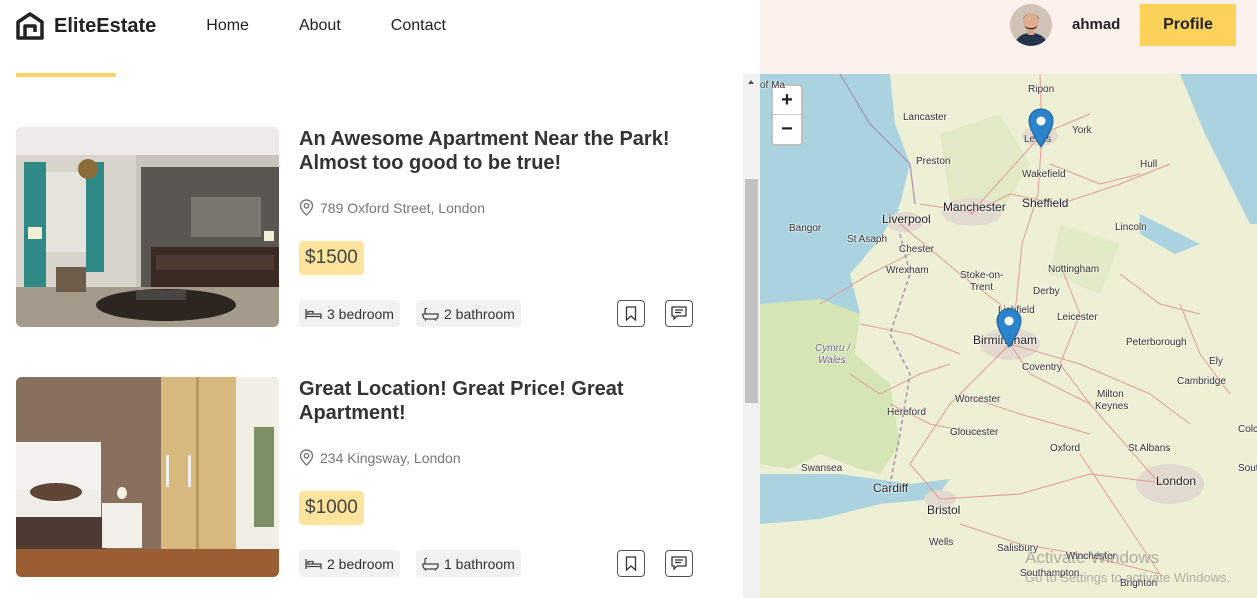 The height and width of the screenshot is (598, 1257). What do you see at coordinates (1008, 37) in the screenshot?
I see `user-header: ahmad Profile` at bounding box center [1008, 37].